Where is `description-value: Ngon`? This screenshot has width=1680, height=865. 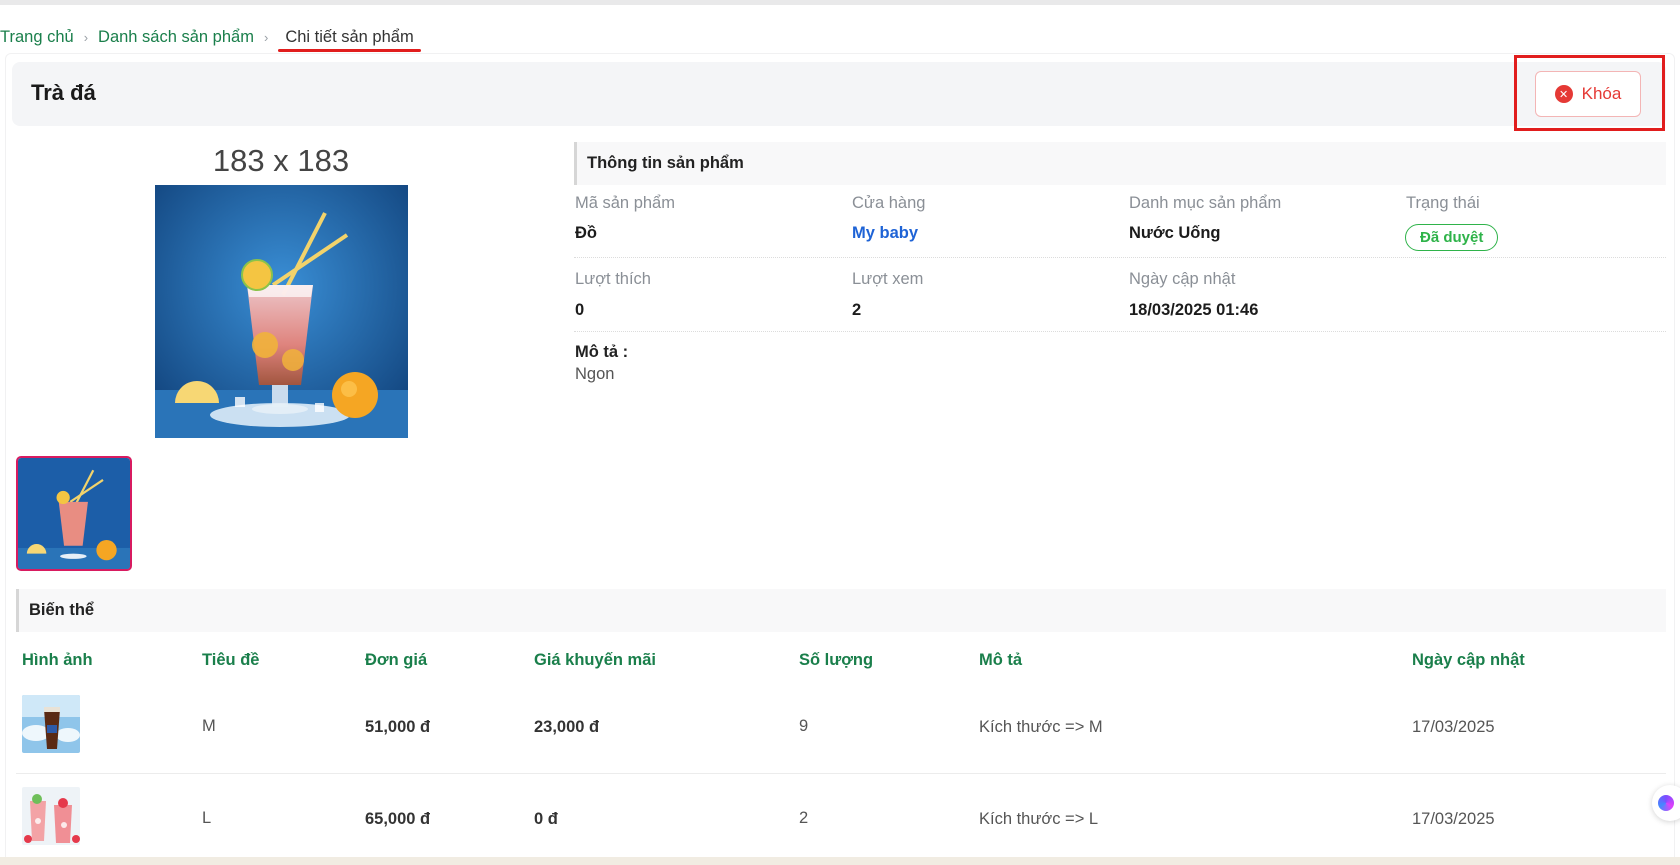 description-value: Ngon is located at coordinates (595, 374).